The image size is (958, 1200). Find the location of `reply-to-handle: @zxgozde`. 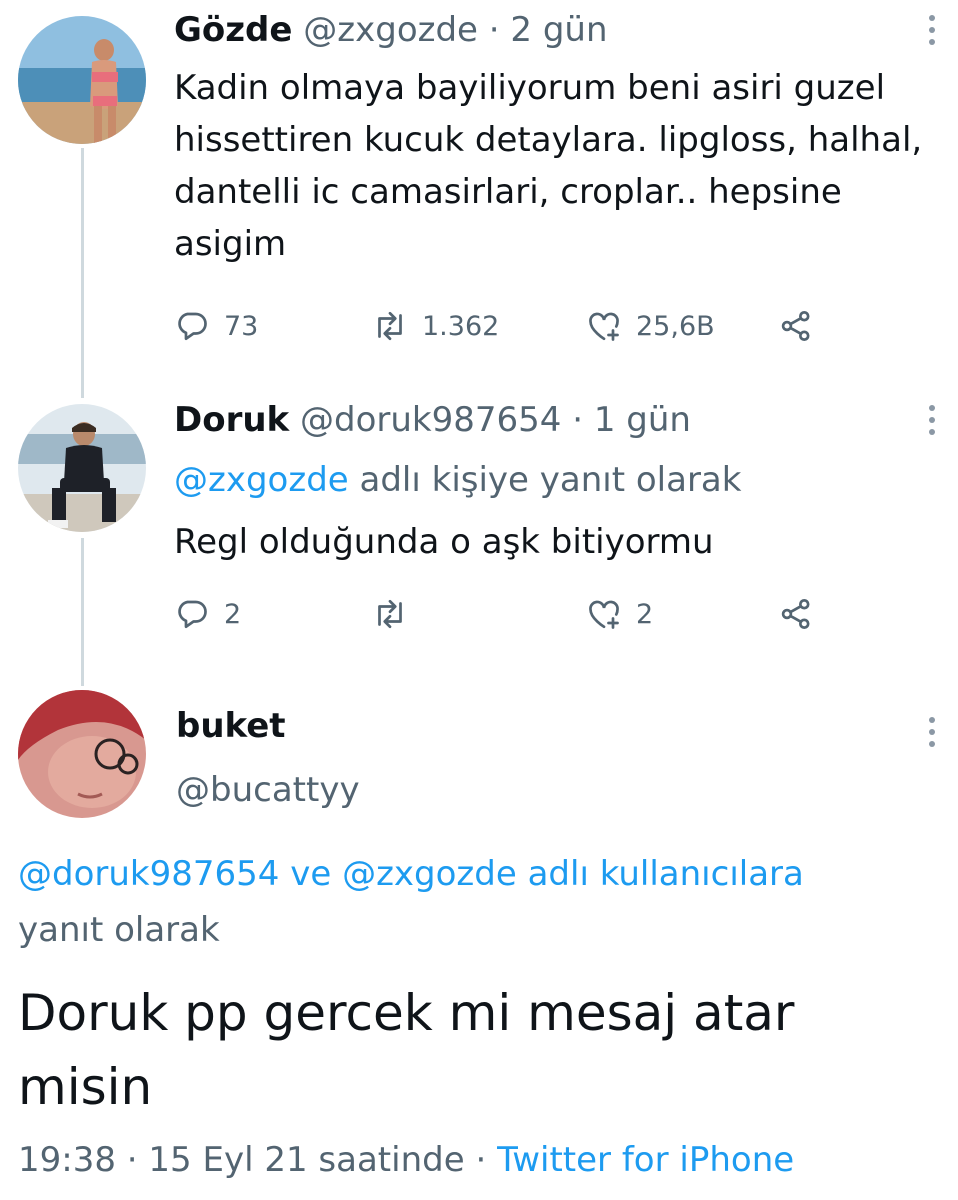

reply-to-handle: @zxgozde is located at coordinates (261, 480).